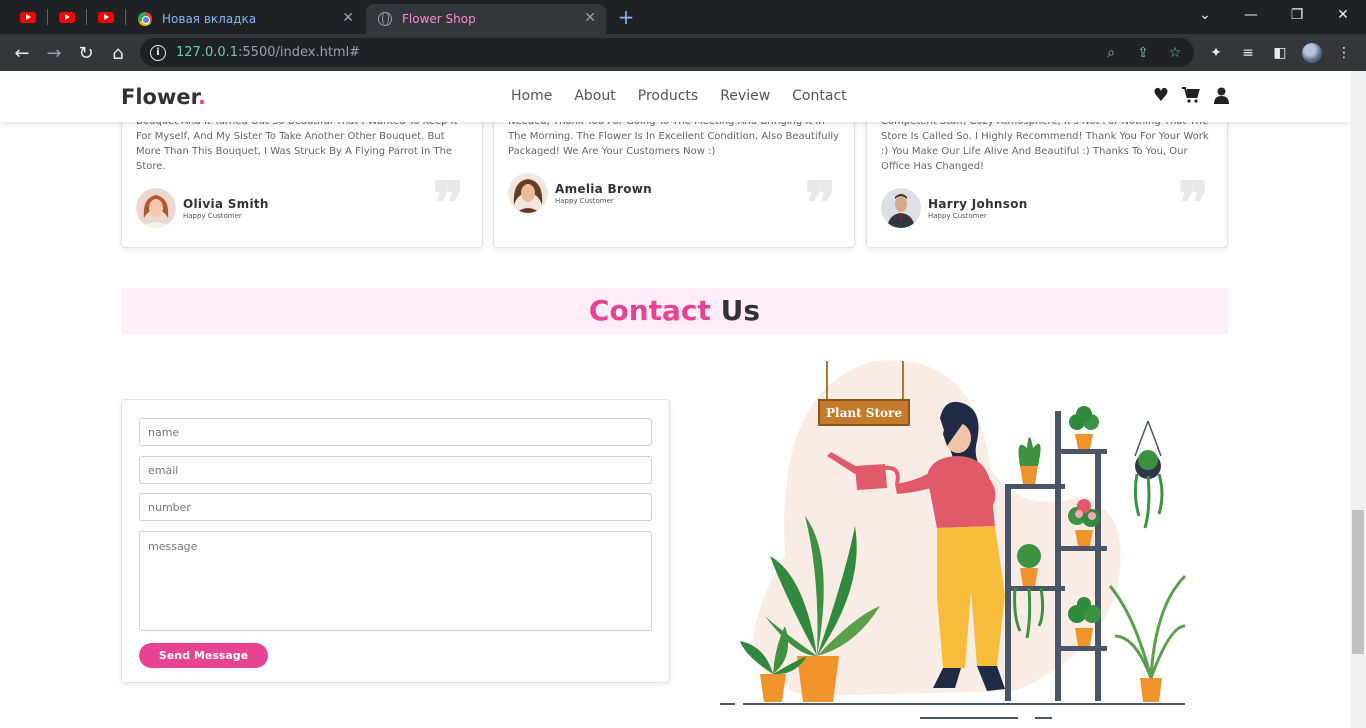 Image resolution: width=1366 pixels, height=728 pixels. What do you see at coordinates (203, 655) in the screenshot?
I see `send-message-button: Send Message` at bounding box center [203, 655].